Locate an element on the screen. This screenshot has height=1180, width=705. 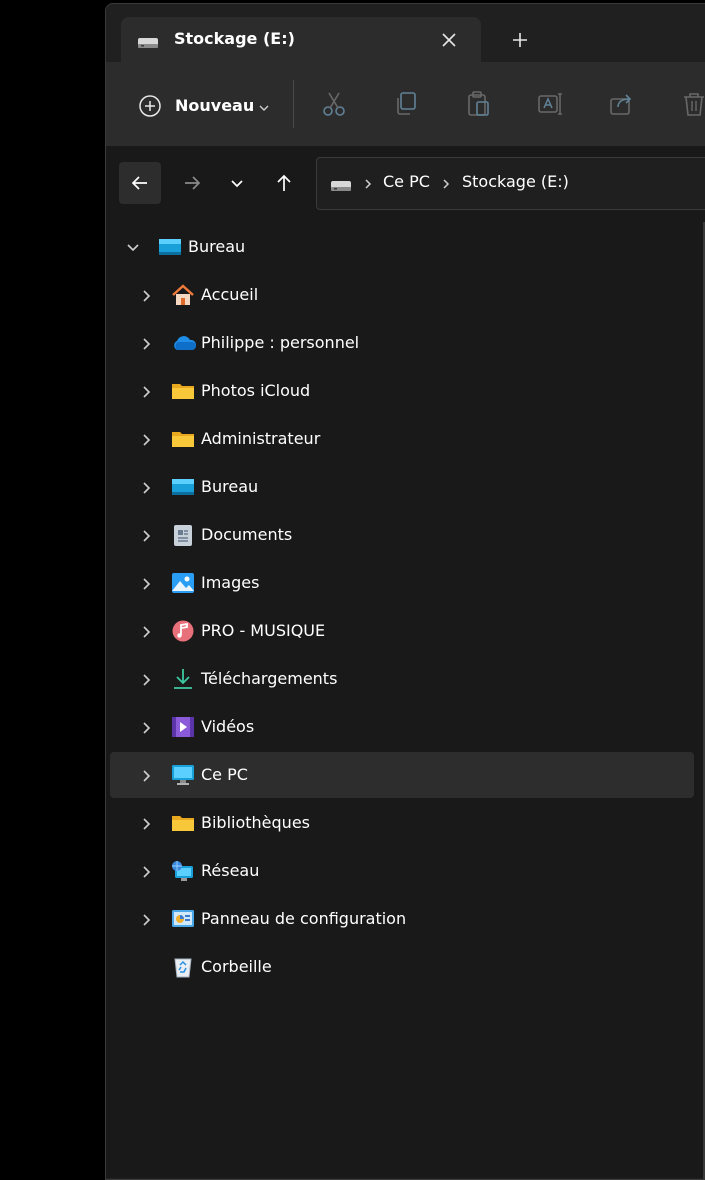
new-tab-plus-icon is located at coordinates (520, 40).